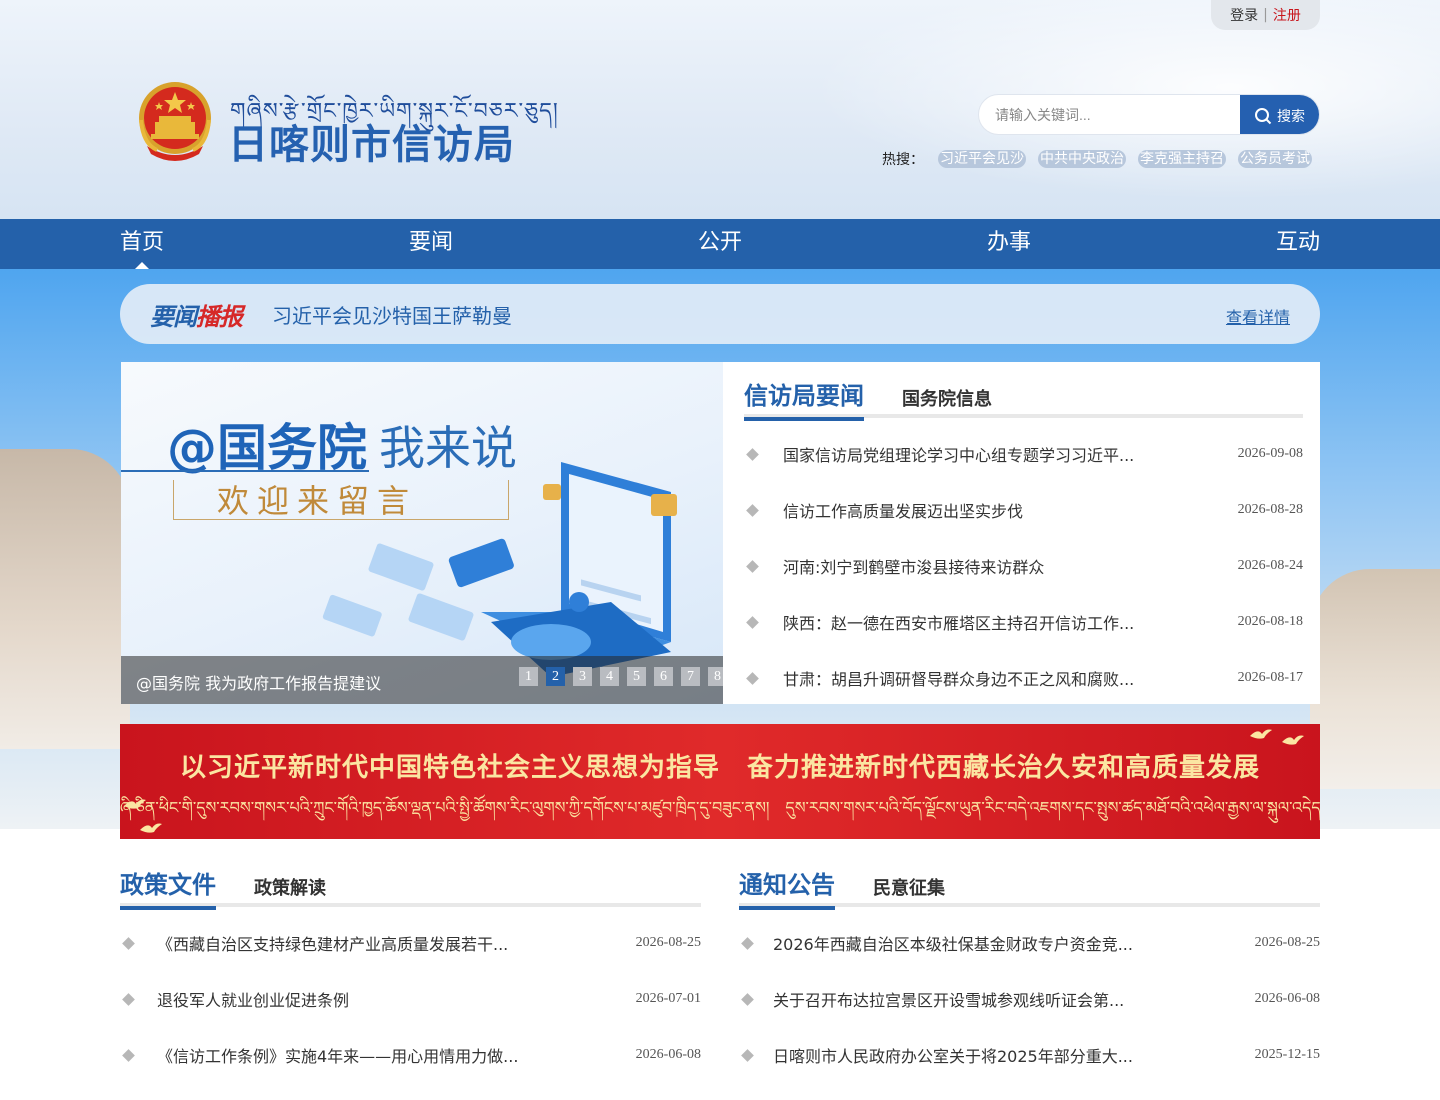 This screenshot has width=1440, height=1100. What do you see at coordinates (842, 887) in the screenshot?
I see `notice-tabs: 通知公告 民意征集` at bounding box center [842, 887].